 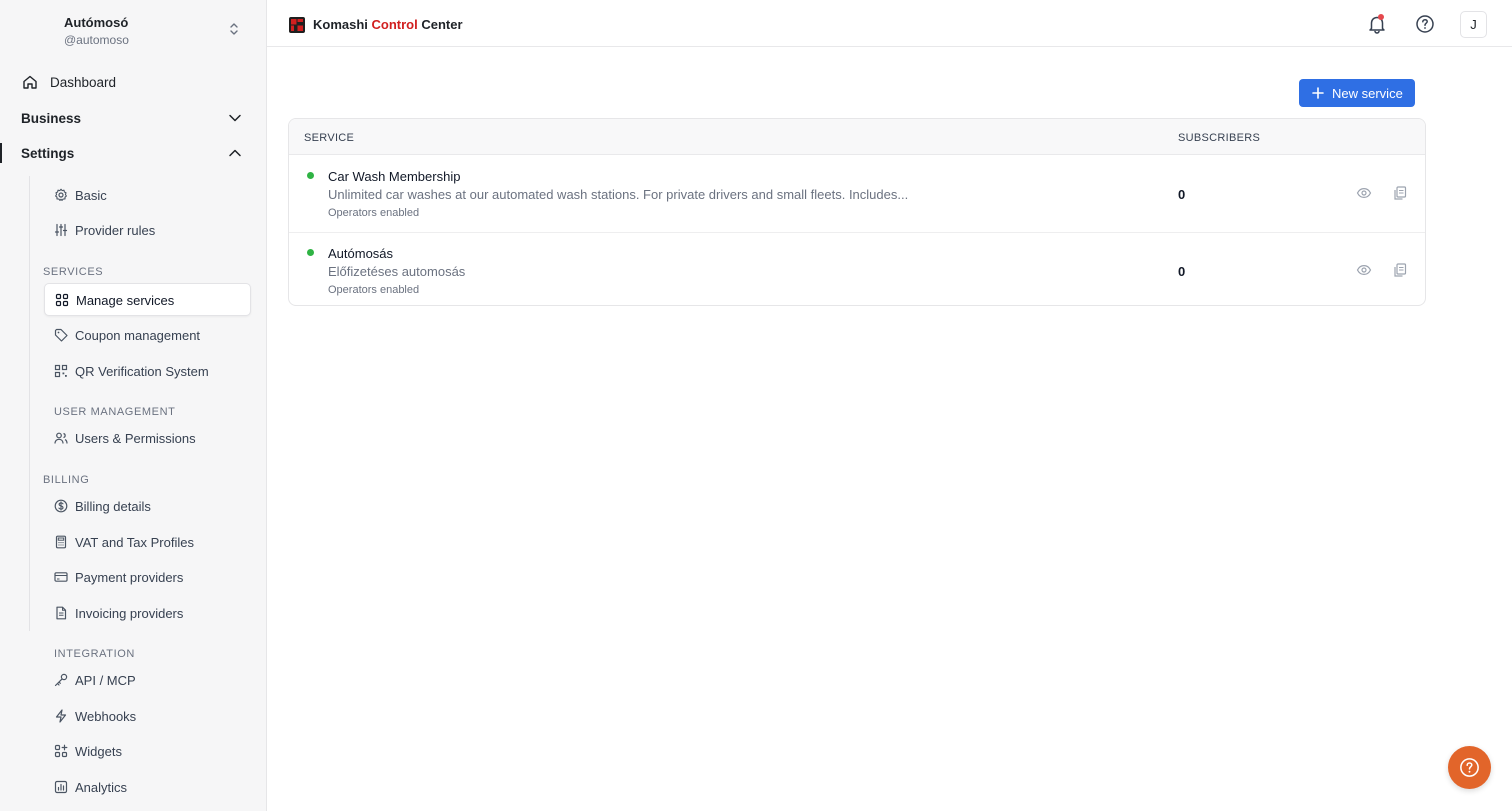 What do you see at coordinates (148, 32) in the screenshot?
I see `org-switcher: Autómosó @automoso` at bounding box center [148, 32].